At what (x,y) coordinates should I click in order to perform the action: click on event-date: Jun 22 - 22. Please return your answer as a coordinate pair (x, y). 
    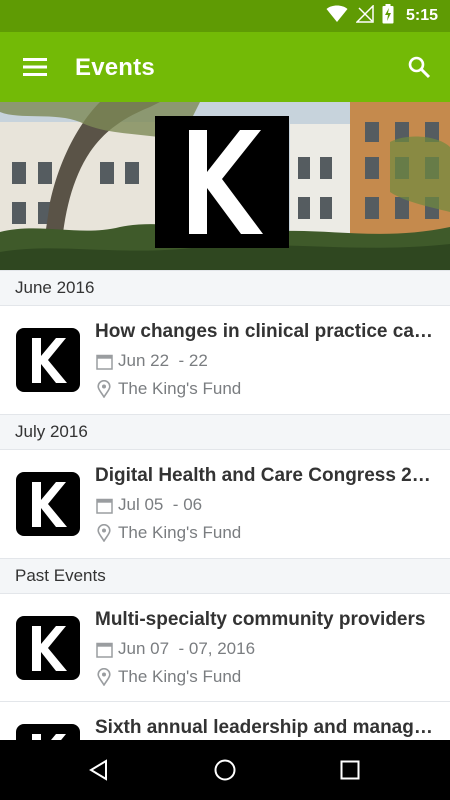
    Looking at the image, I should click on (151, 361).